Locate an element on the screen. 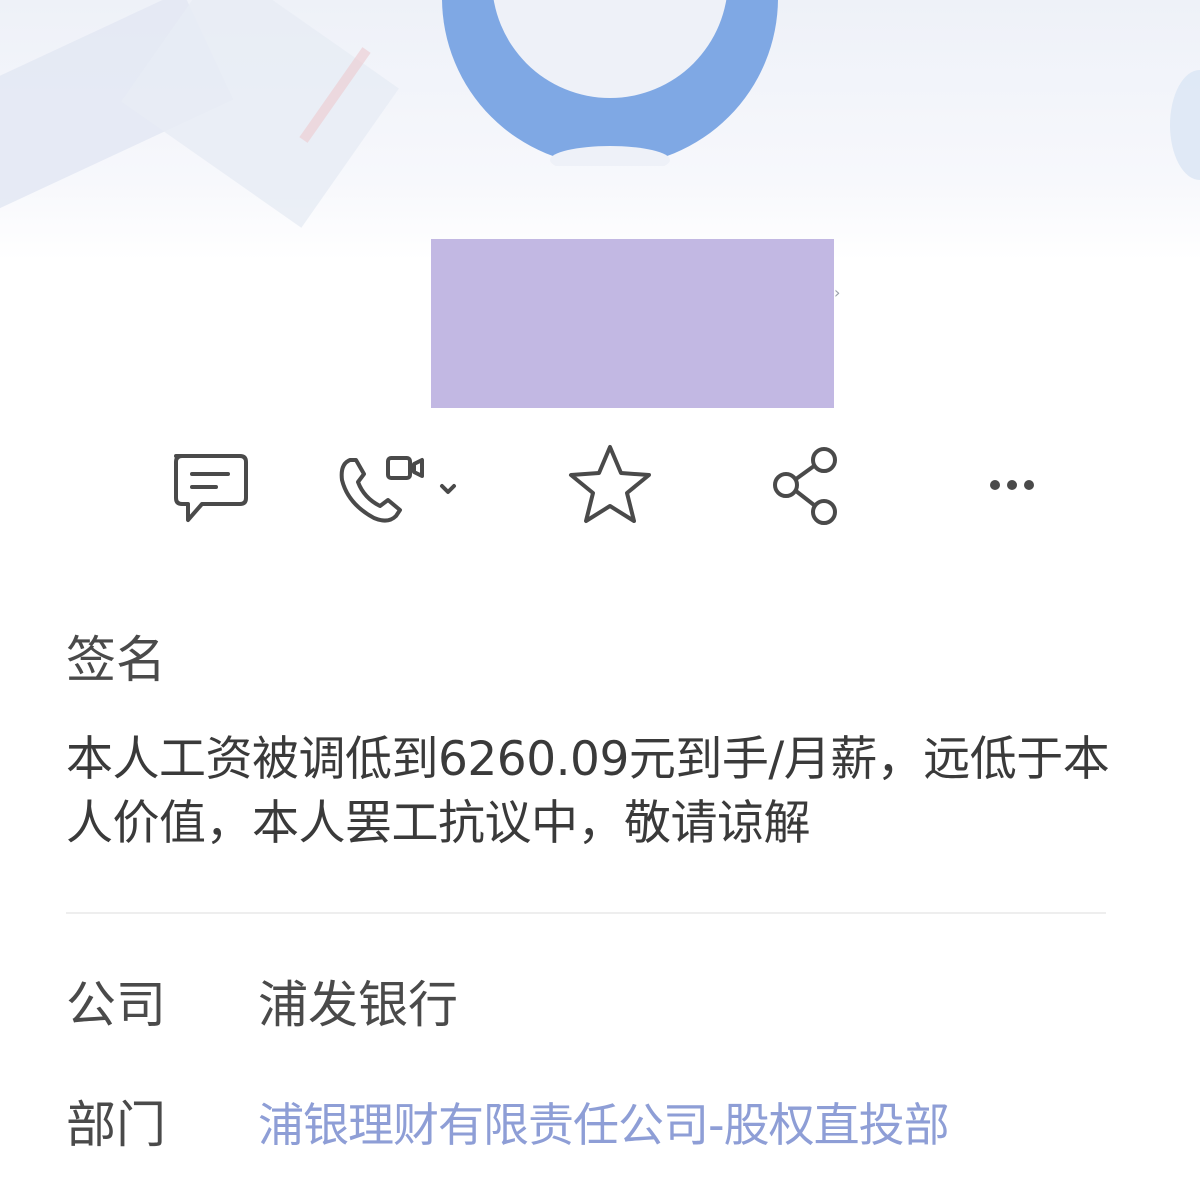  profile-action-bar is located at coordinates (600, 485).